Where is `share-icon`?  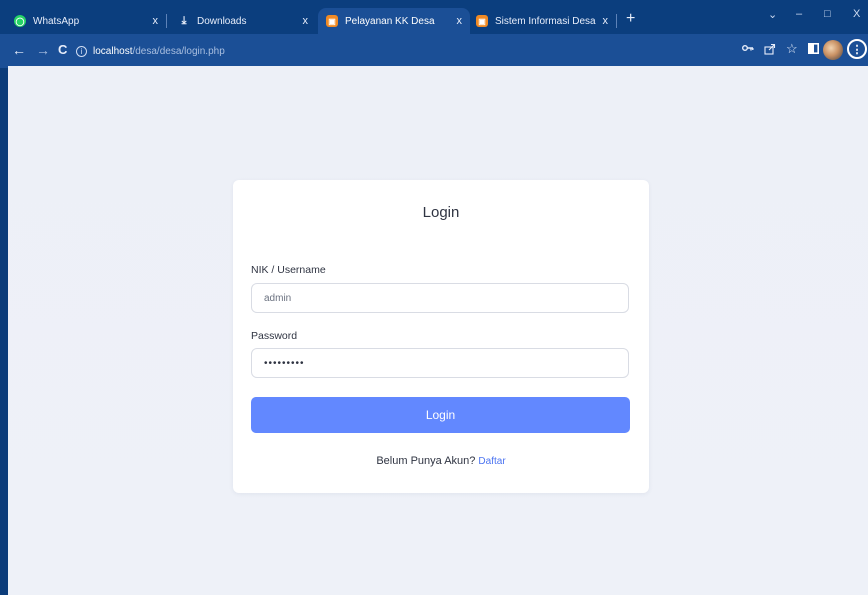 share-icon is located at coordinates (770, 50).